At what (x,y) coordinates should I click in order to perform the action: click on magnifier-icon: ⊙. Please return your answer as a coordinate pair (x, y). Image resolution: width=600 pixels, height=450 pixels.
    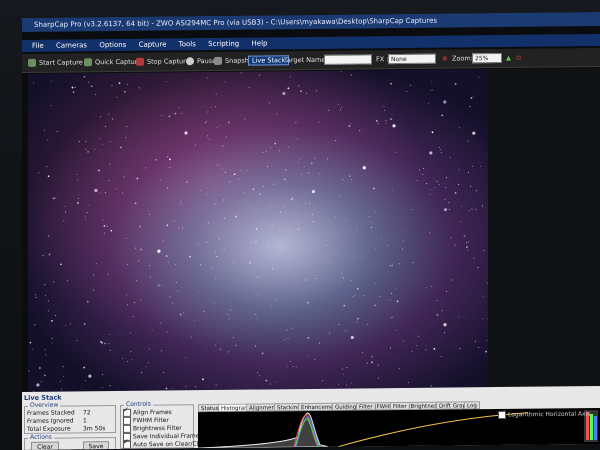
    Looking at the image, I should click on (518, 58).